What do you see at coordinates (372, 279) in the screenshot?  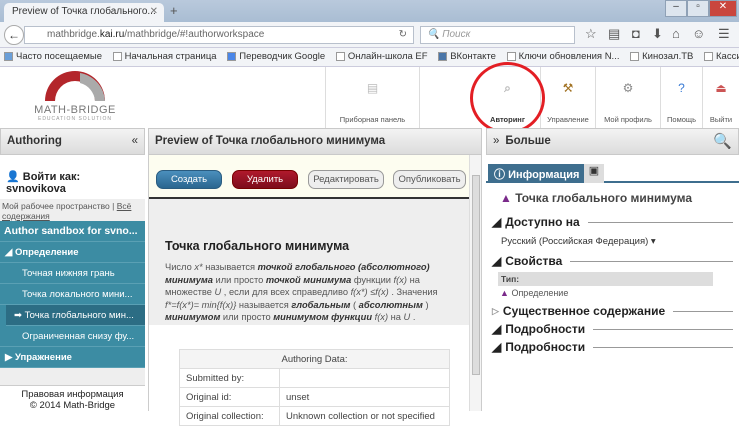 I see `body-text-segment: функции` at bounding box center [372, 279].